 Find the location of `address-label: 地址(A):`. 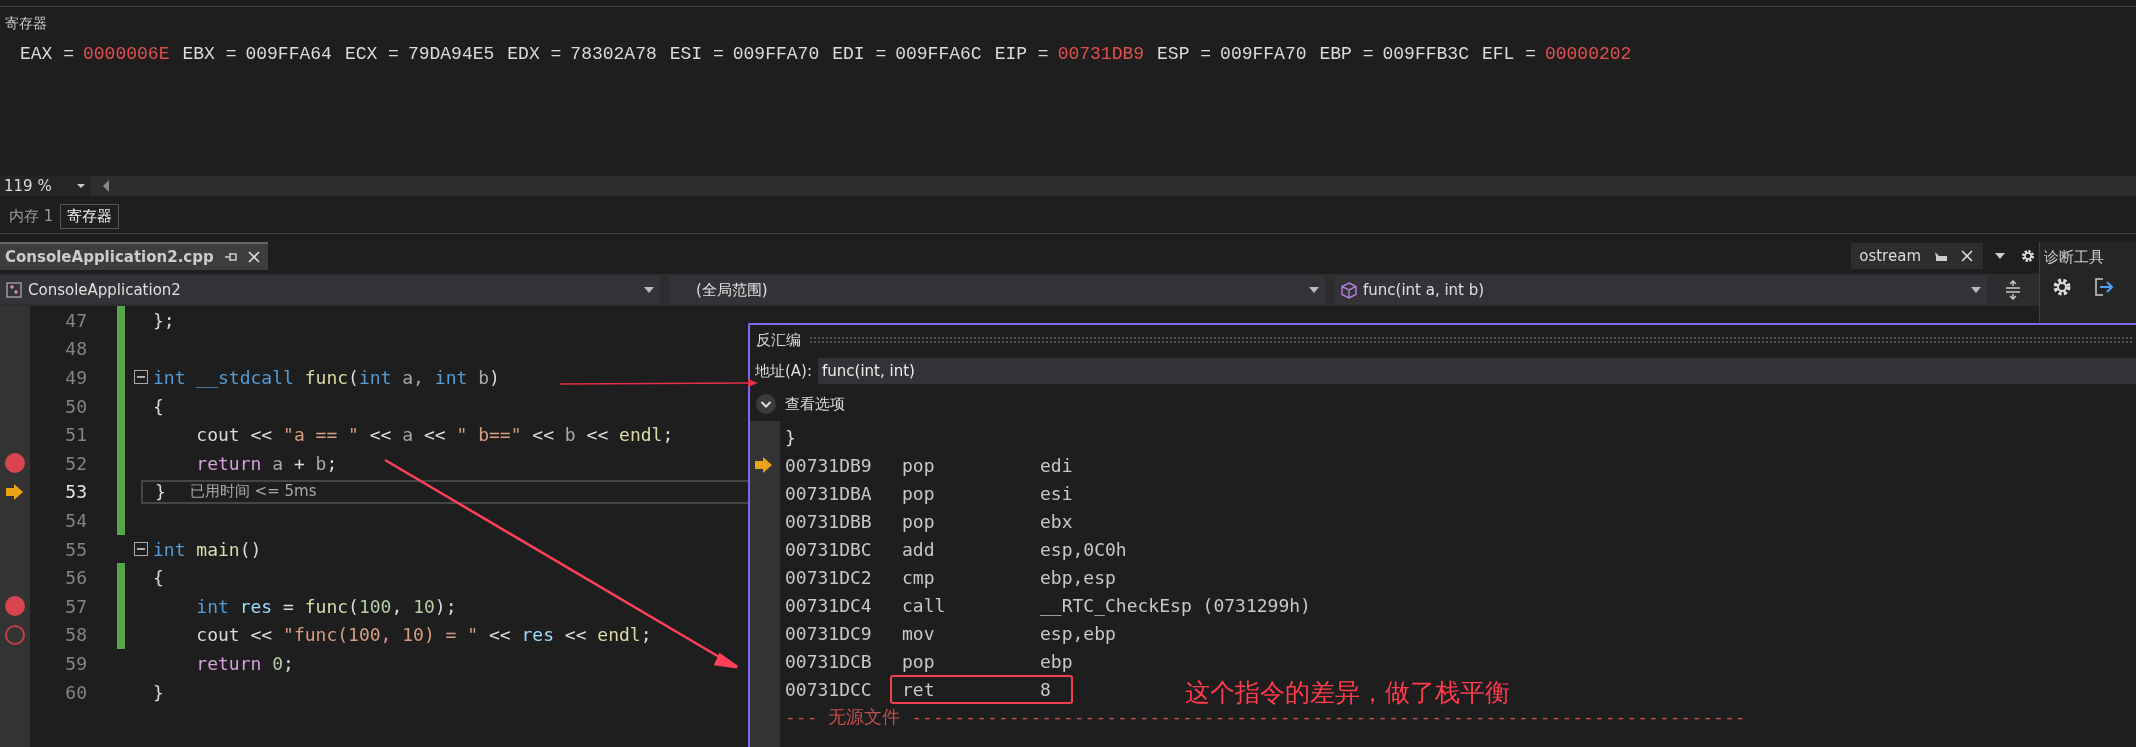

address-label: 地址(A): is located at coordinates (784, 371).